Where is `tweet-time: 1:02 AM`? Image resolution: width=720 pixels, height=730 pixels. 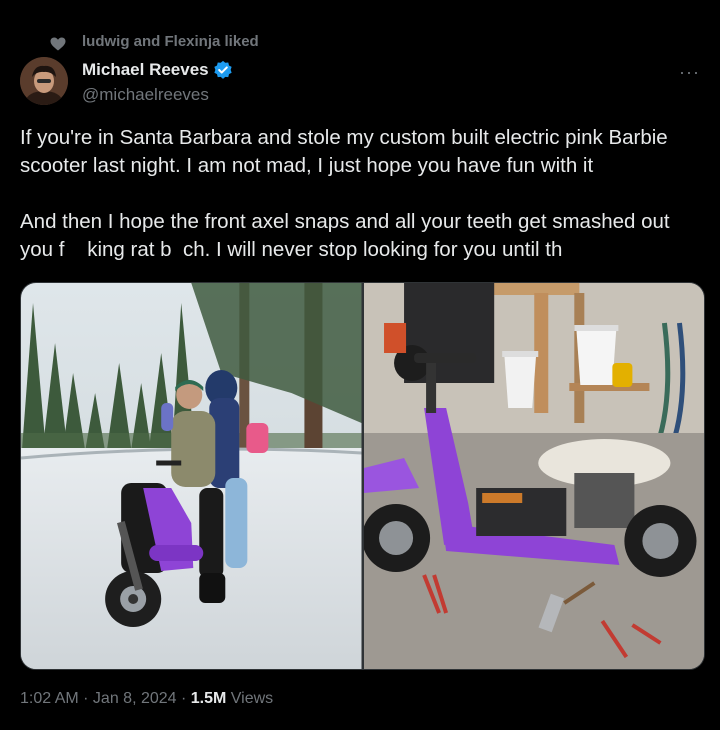 tweet-time: 1:02 AM is located at coordinates (49, 698).